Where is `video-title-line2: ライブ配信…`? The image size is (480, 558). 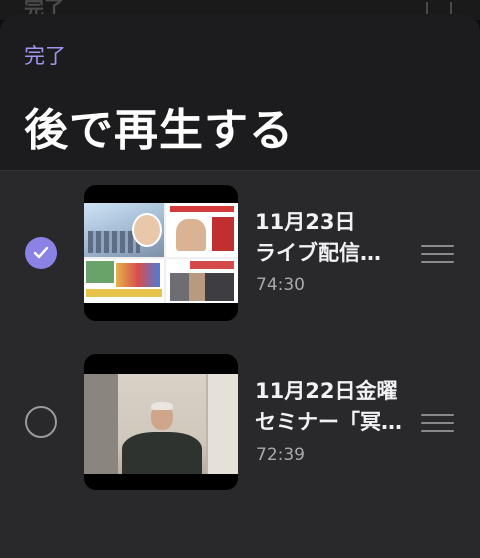
video-title-line2: ライブ配信… is located at coordinates (318, 253).